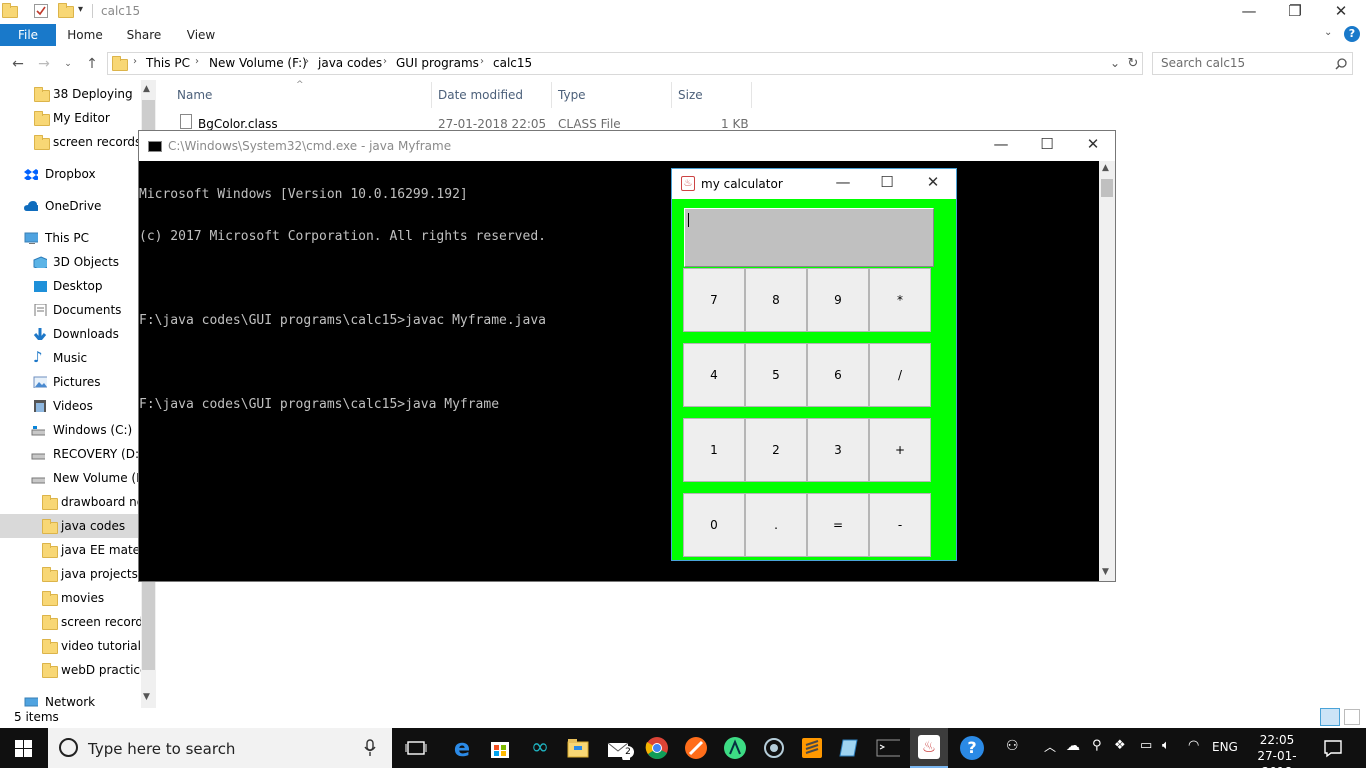 This screenshot has height=768, width=1366. What do you see at coordinates (850, 748) in the screenshot?
I see `notepad-icon` at bounding box center [850, 748].